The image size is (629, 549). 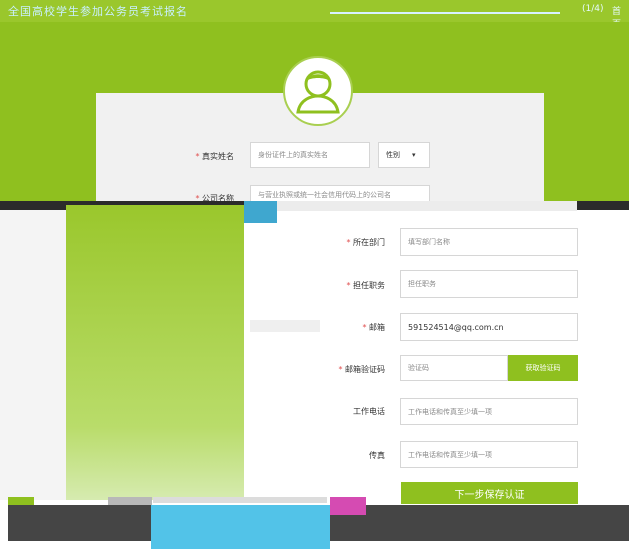 What do you see at coordinates (240, 500) in the screenshot?
I see `bottom-block` at bounding box center [240, 500].